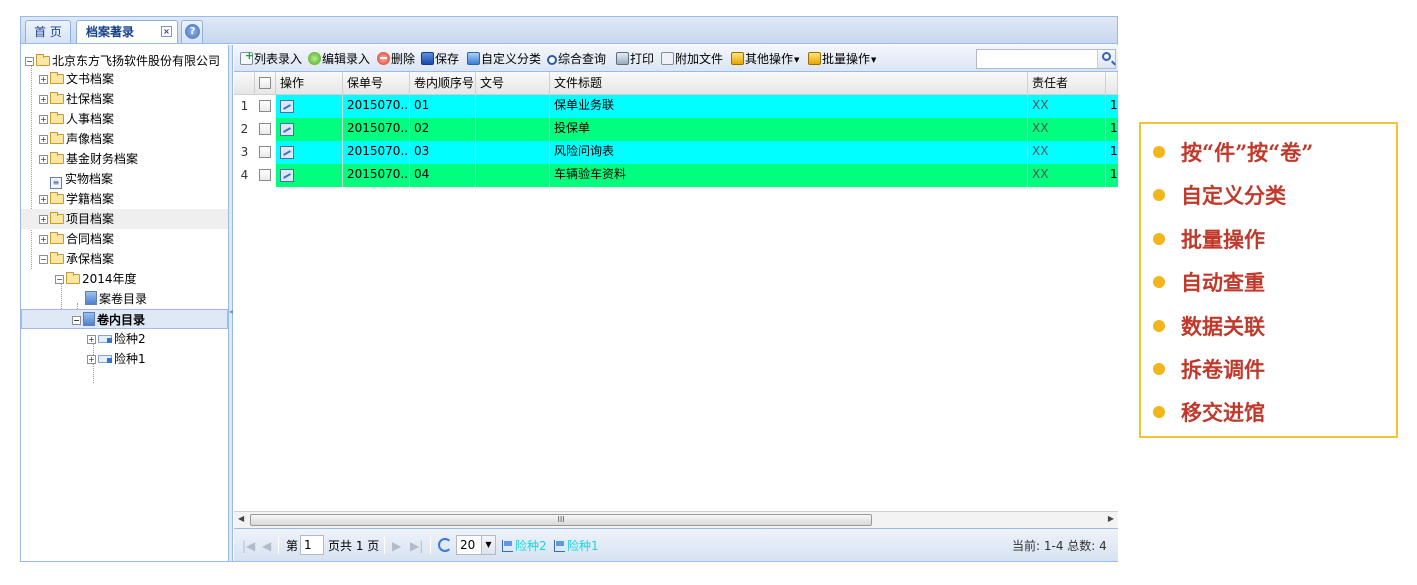 The width and height of the screenshot is (1417, 585). I want to click on horizontal-scrollbar: ◀ III ▶, so click(676, 519).